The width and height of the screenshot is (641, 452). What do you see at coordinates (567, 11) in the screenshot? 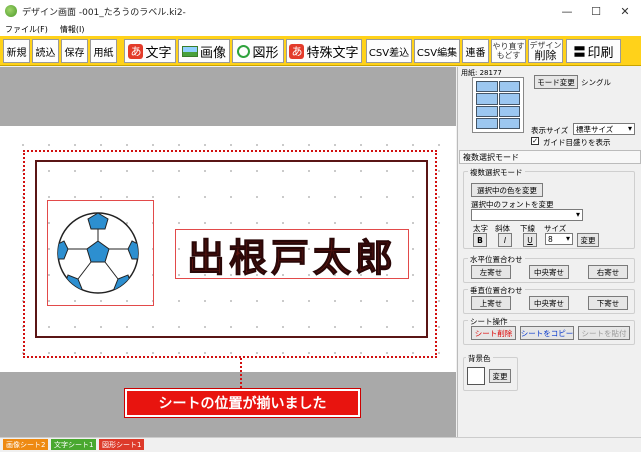
I see `minimize-button: —` at bounding box center [567, 11].